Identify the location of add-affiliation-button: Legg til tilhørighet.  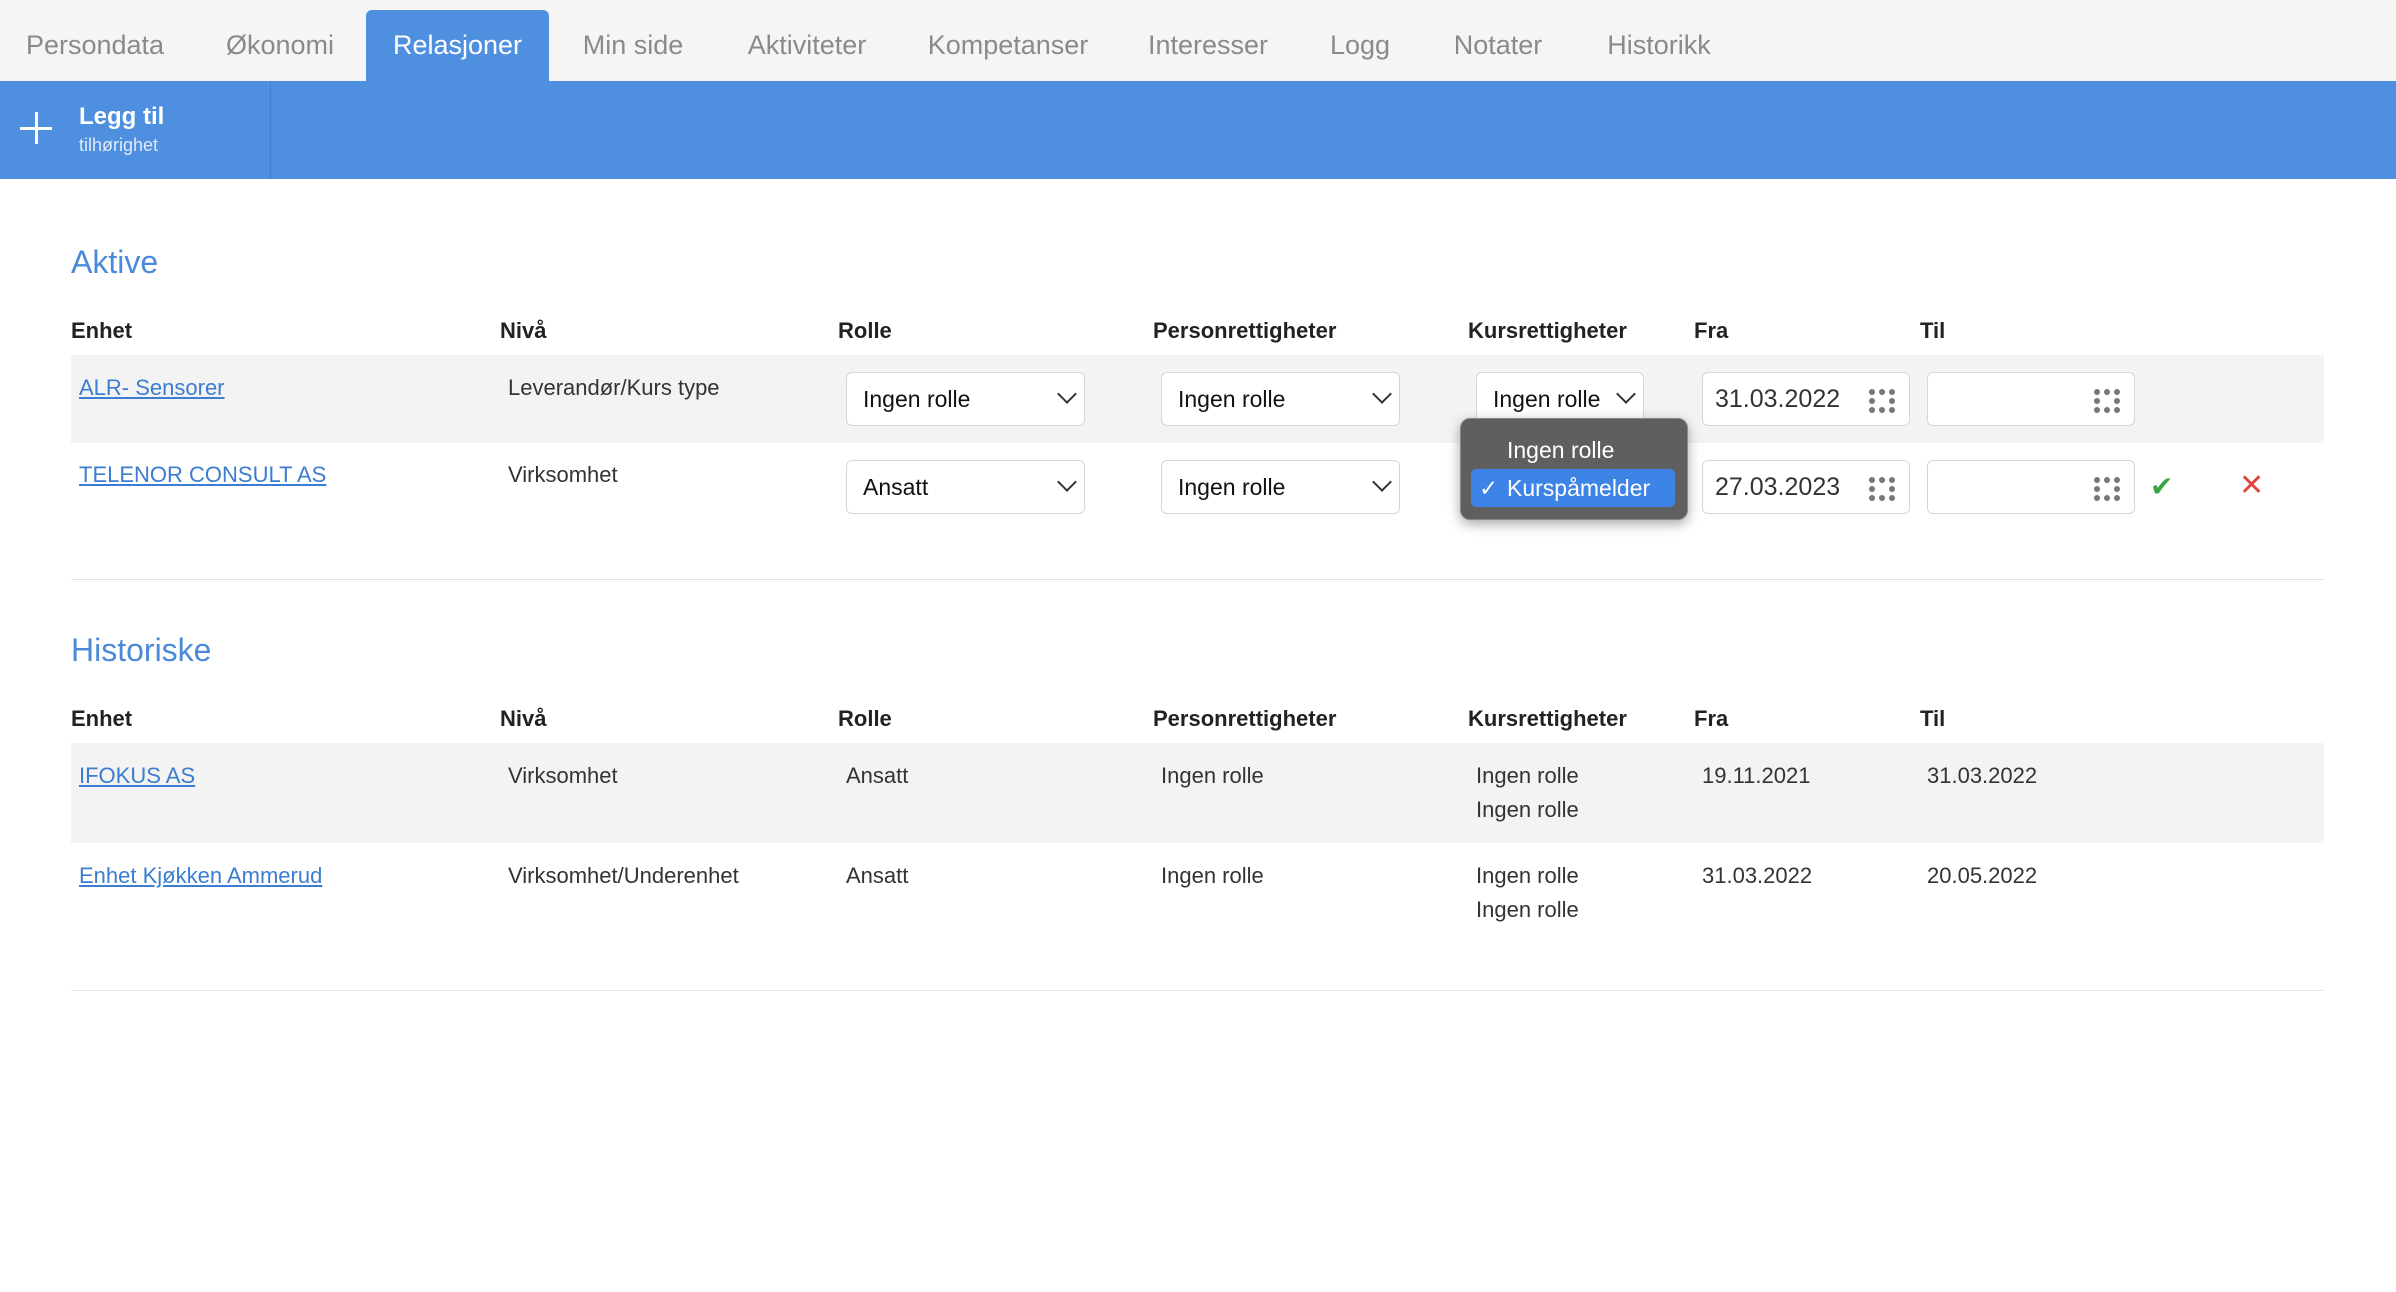
(135, 130).